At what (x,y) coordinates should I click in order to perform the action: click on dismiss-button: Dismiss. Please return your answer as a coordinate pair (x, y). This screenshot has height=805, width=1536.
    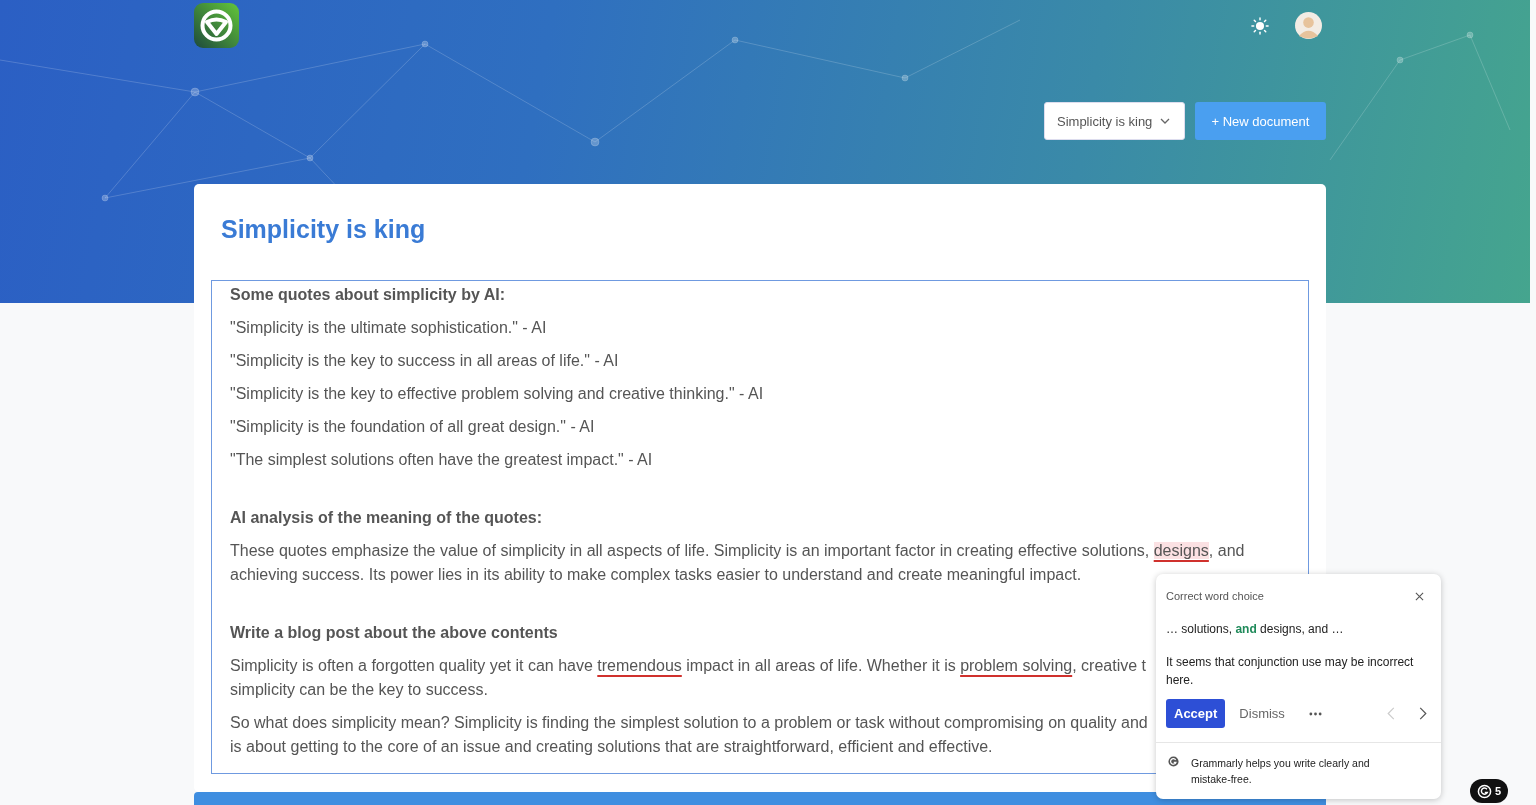
    Looking at the image, I should click on (1262, 713).